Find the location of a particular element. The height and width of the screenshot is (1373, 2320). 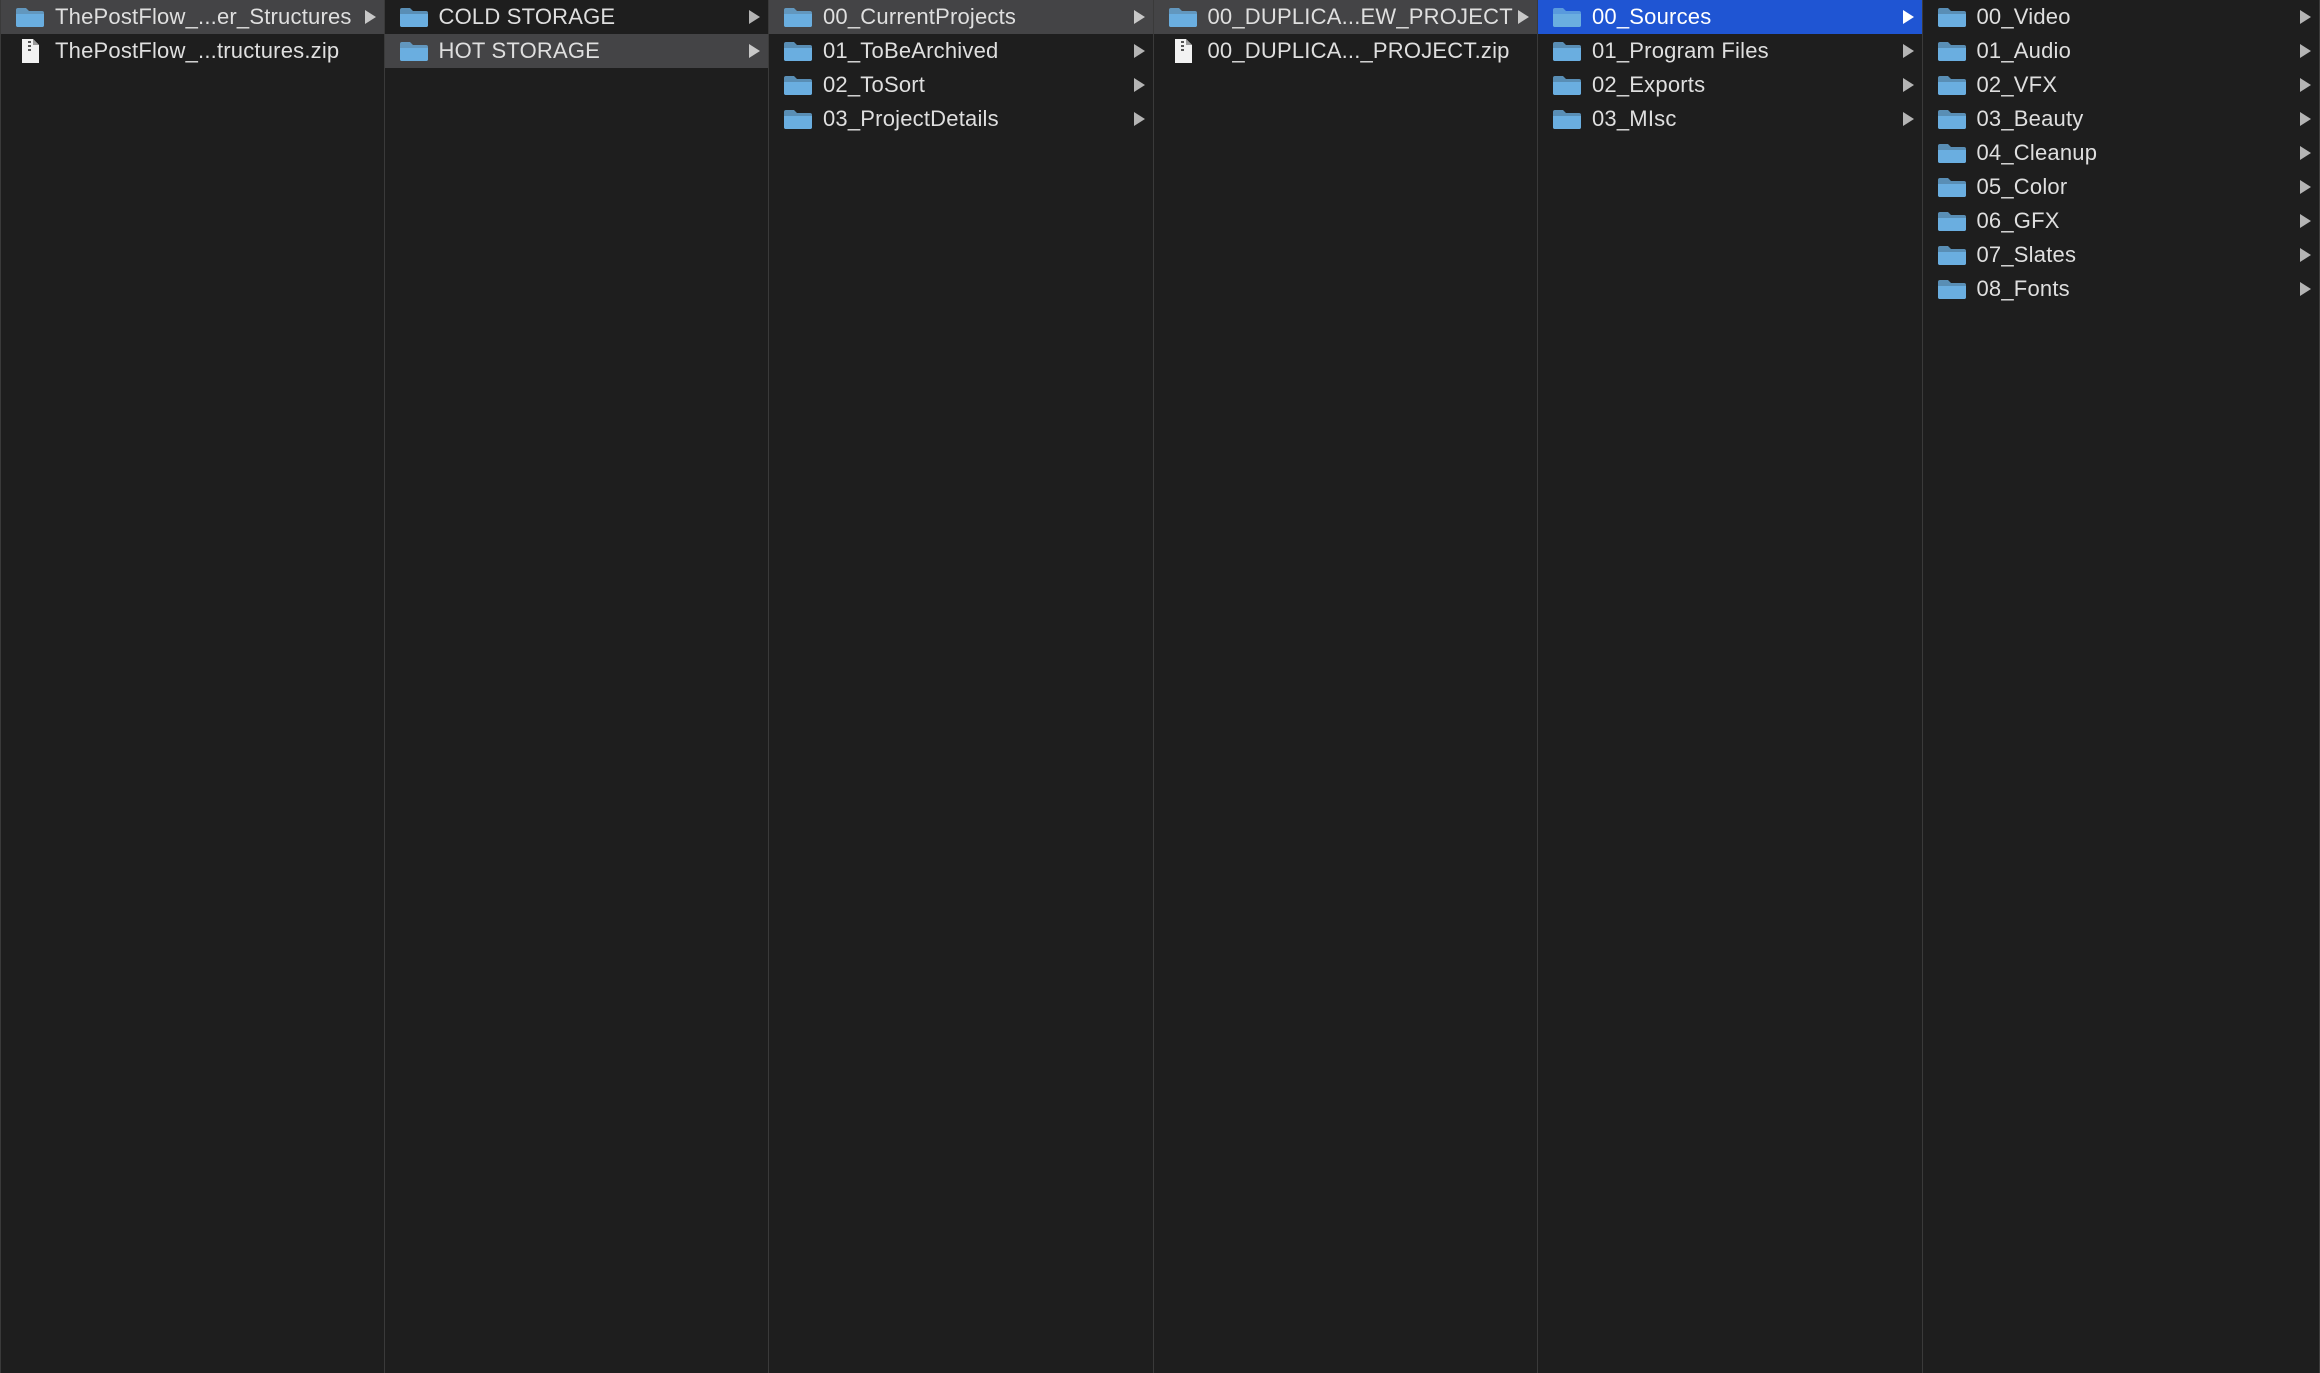

item-label: ThePostFlow_...er_Structures is located at coordinates (203, 16).